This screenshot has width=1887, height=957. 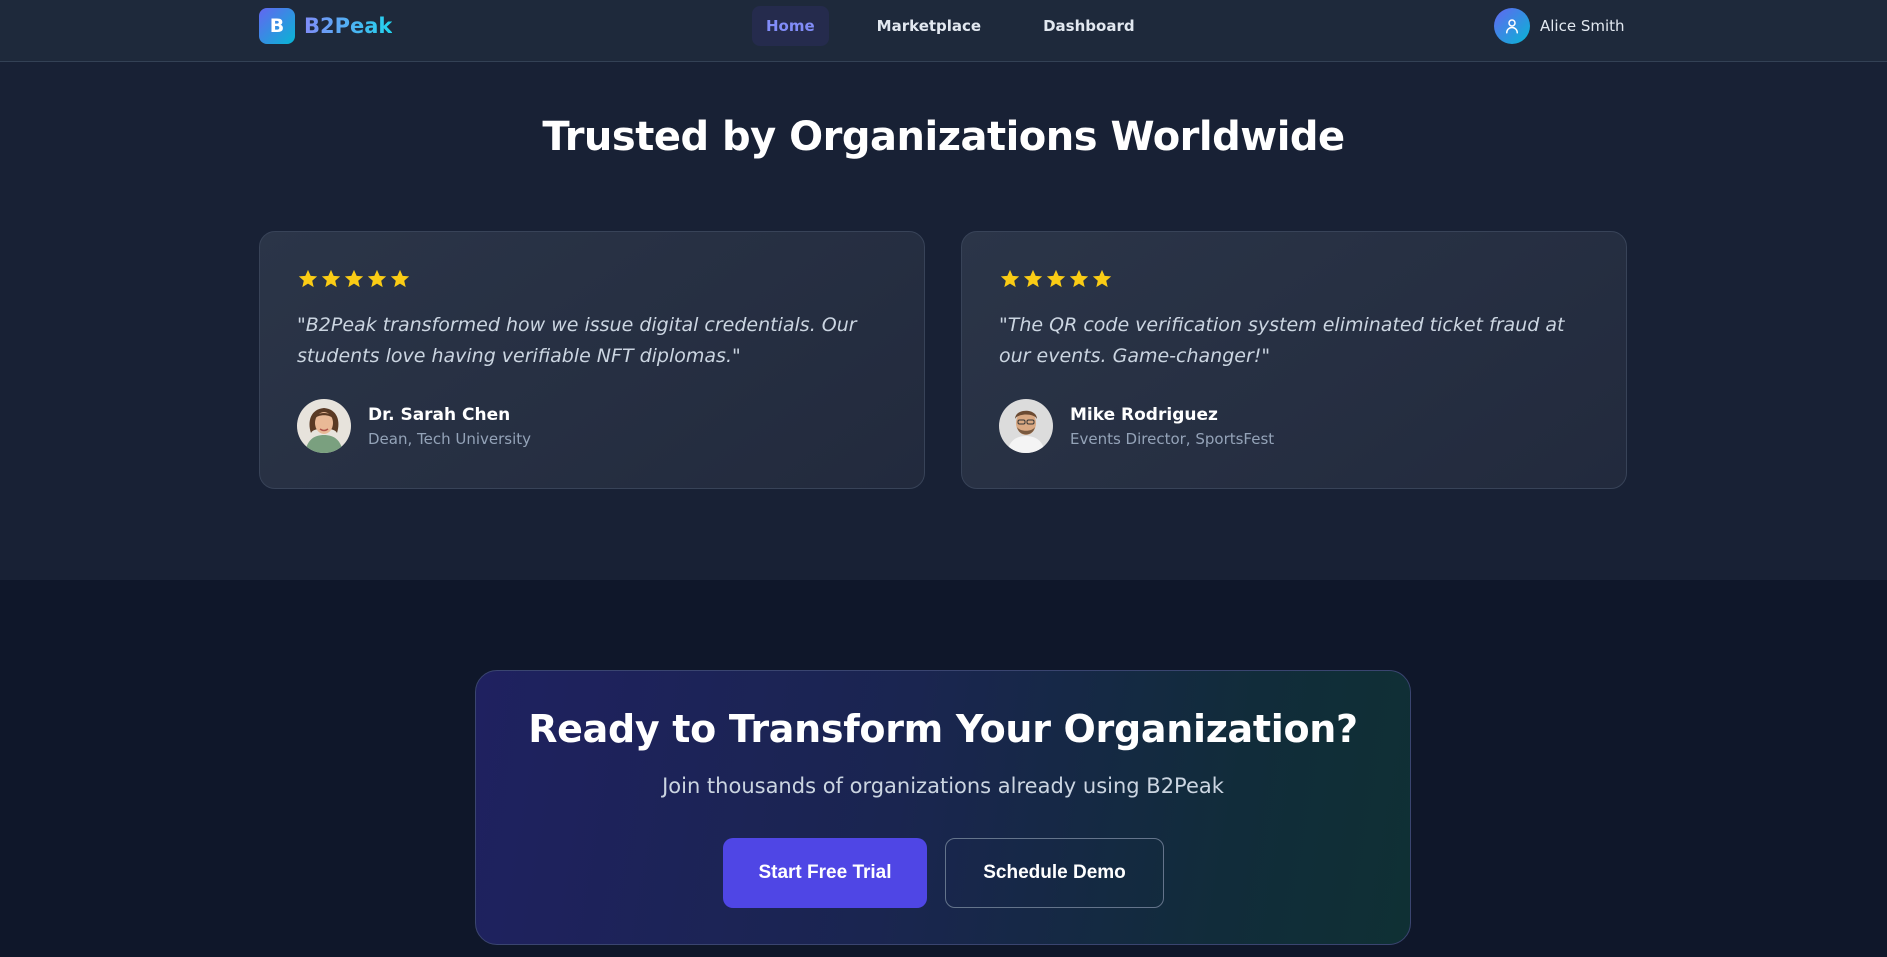 What do you see at coordinates (1582, 26) in the screenshot?
I see `user-name: Alice Smith` at bounding box center [1582, 26].